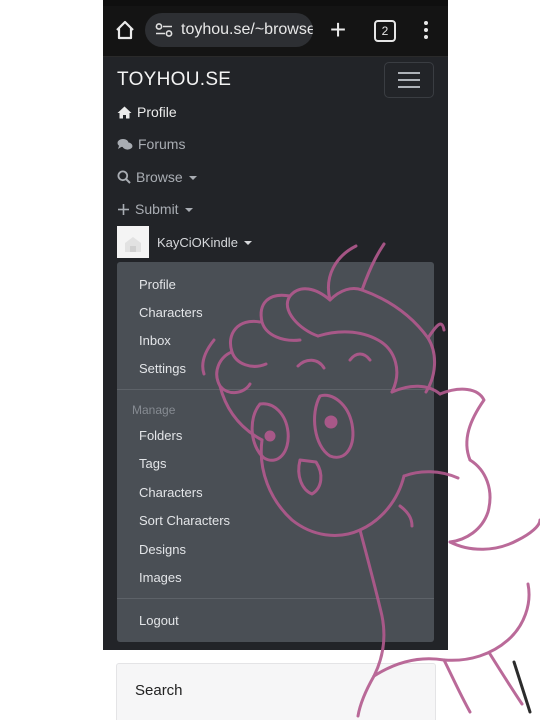 The width and height of the screenshot is (540, 720). What do you see at coordinates (197, 242) in the screenshot?
I see `username: KayCiOKindle` at bounding box center [197, 242].